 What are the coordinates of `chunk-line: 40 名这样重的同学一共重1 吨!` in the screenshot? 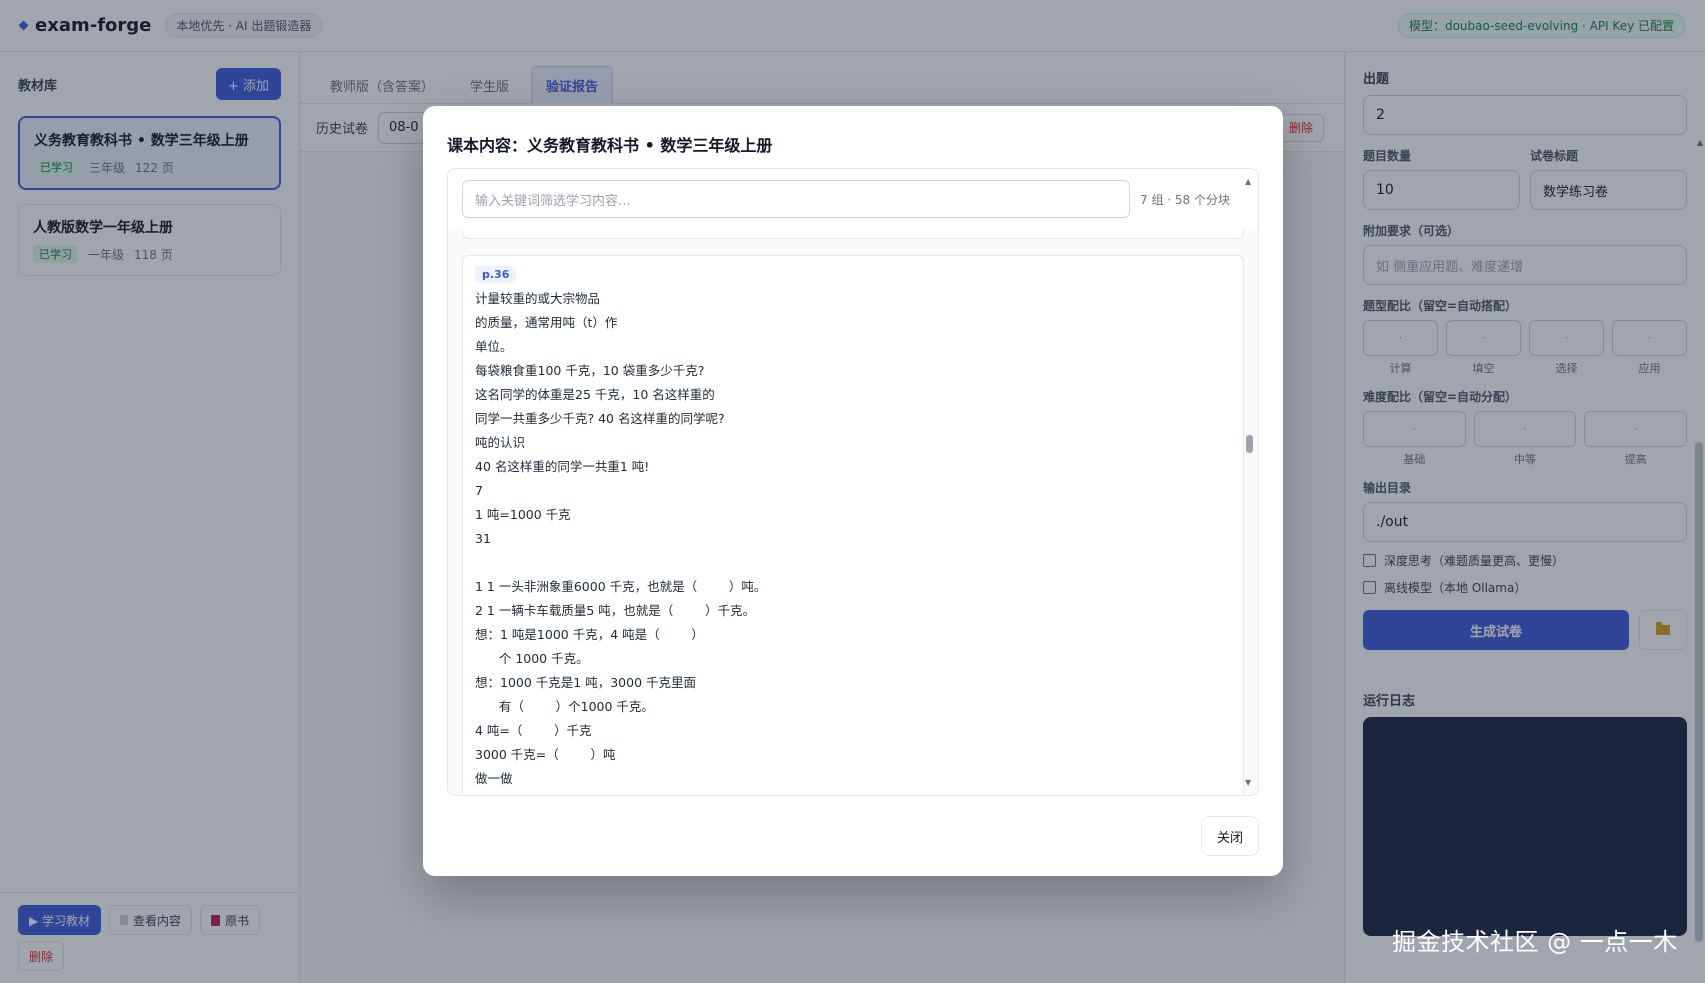 It's located at (562, 466).